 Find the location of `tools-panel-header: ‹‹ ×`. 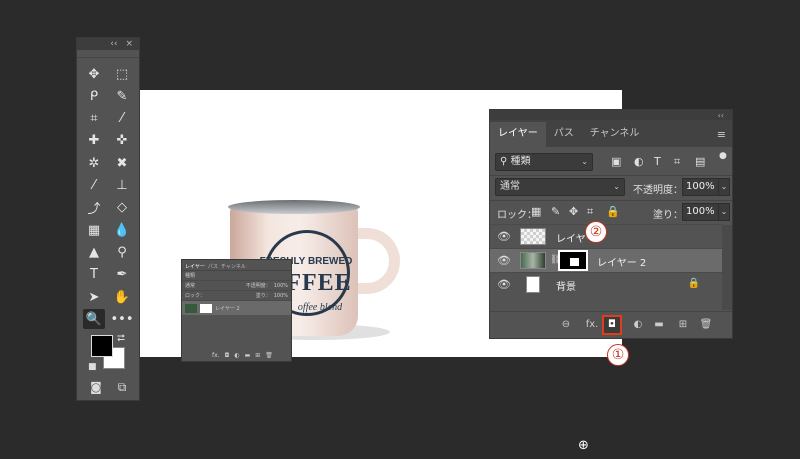

tools-panel-header: ‹‹ × is located at coordinates (108, 44).